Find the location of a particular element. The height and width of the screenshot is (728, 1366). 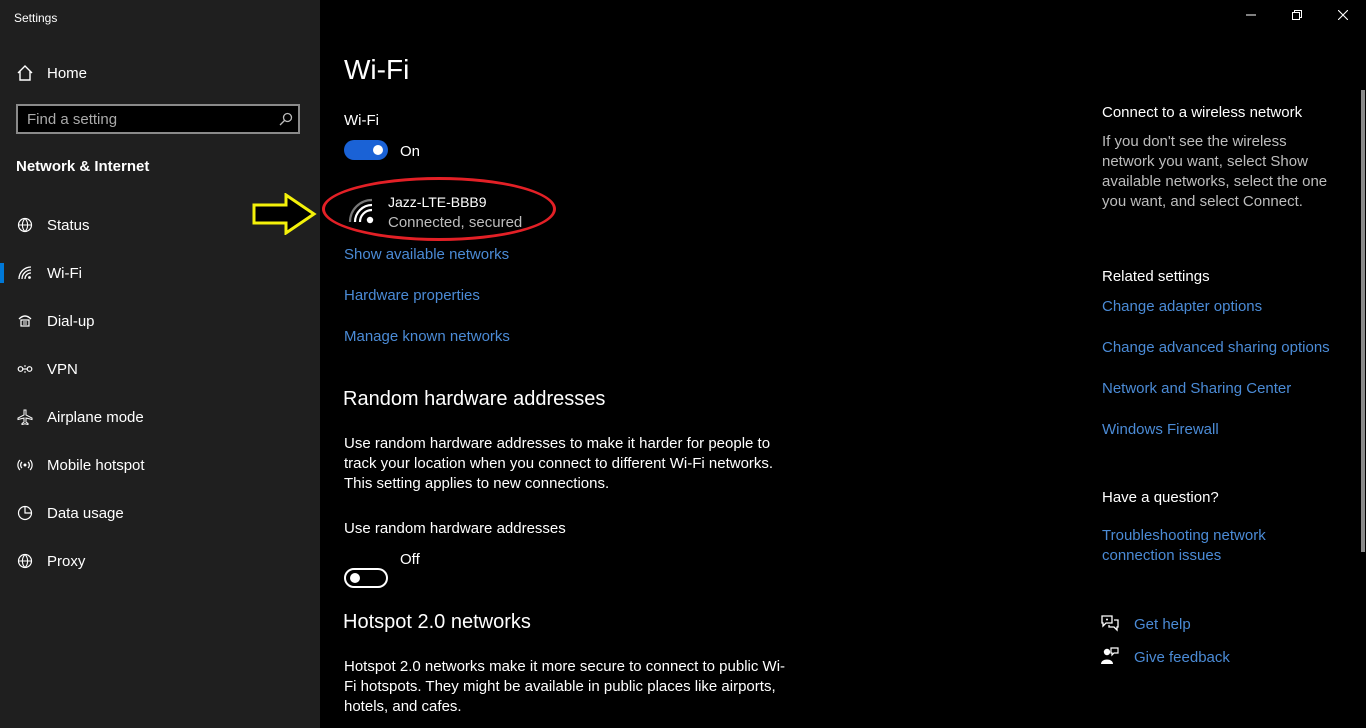

link-line: connection issues is located at coordinates (1162, 555).